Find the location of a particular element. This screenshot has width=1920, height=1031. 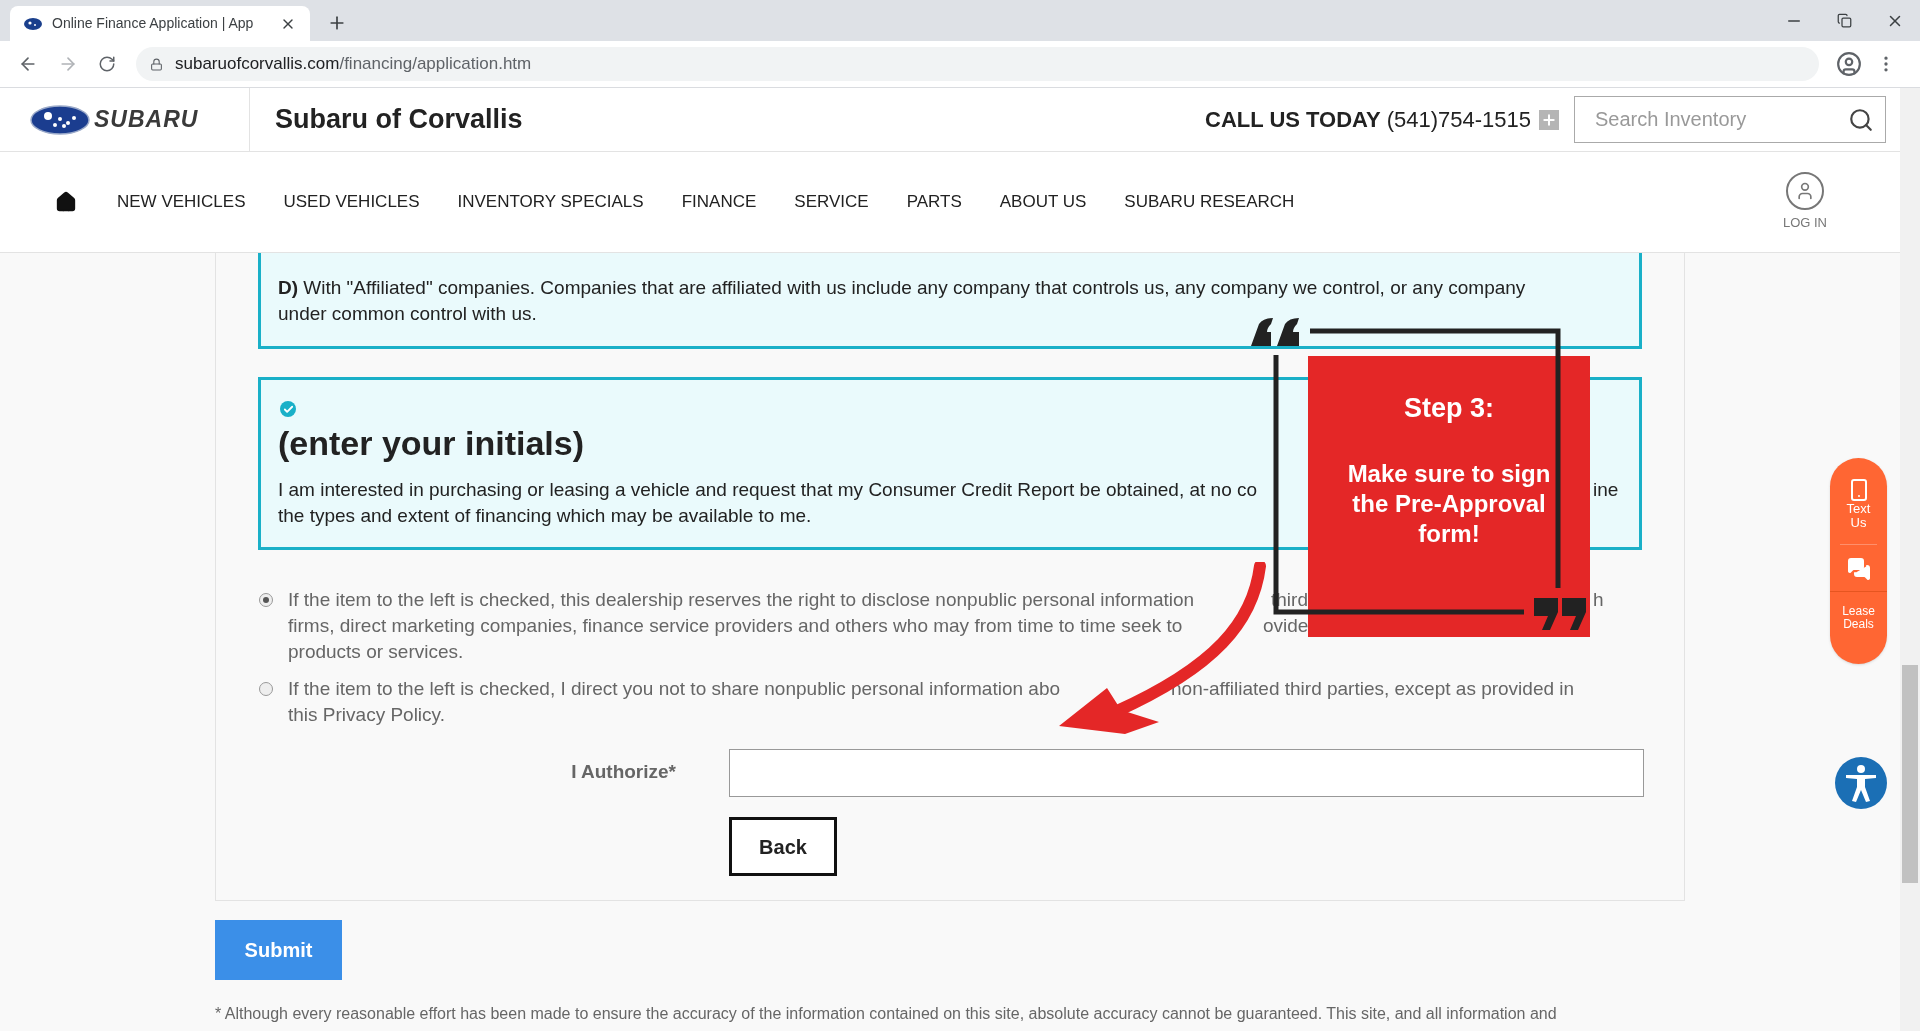

subaru-logo: SUBARU is located at coordinates (125, 119).